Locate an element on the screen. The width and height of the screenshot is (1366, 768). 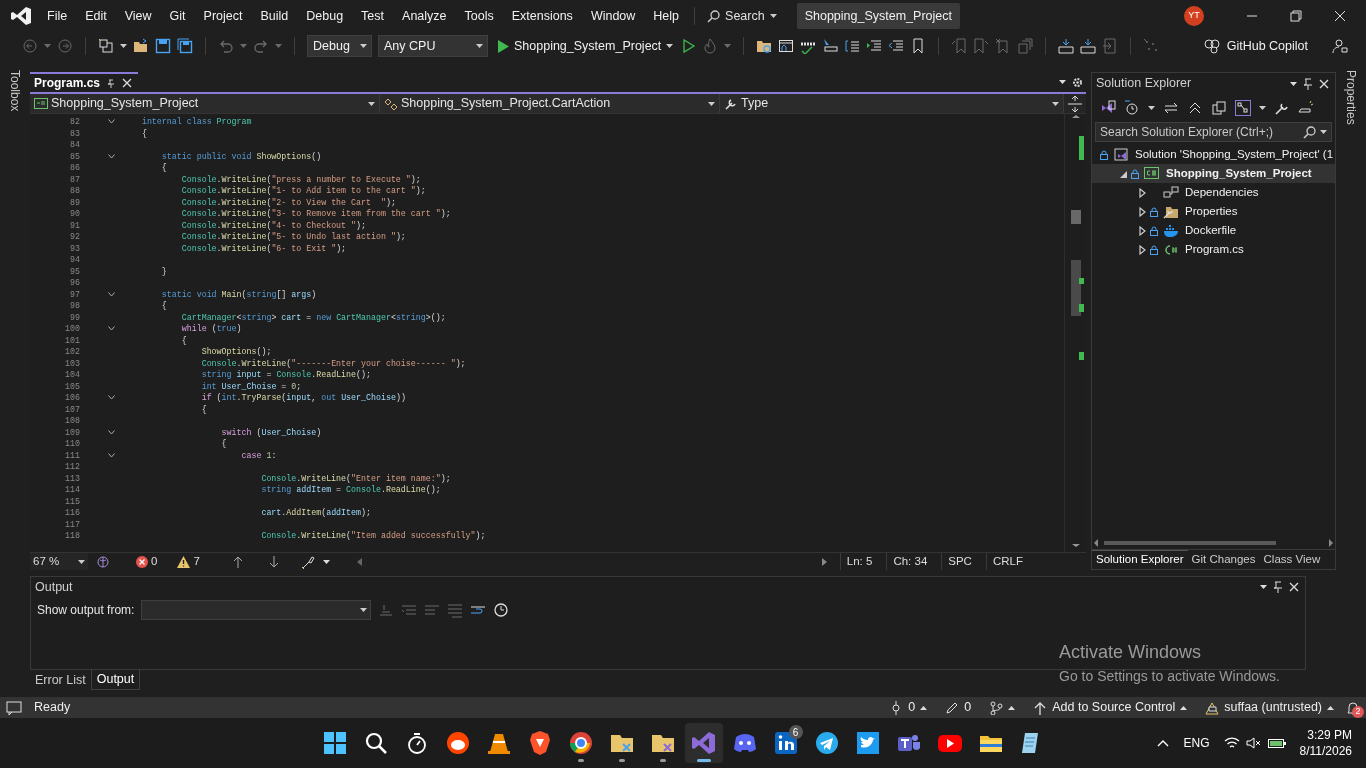
changes-indicator: 0 is located at coordinates (958, 707).